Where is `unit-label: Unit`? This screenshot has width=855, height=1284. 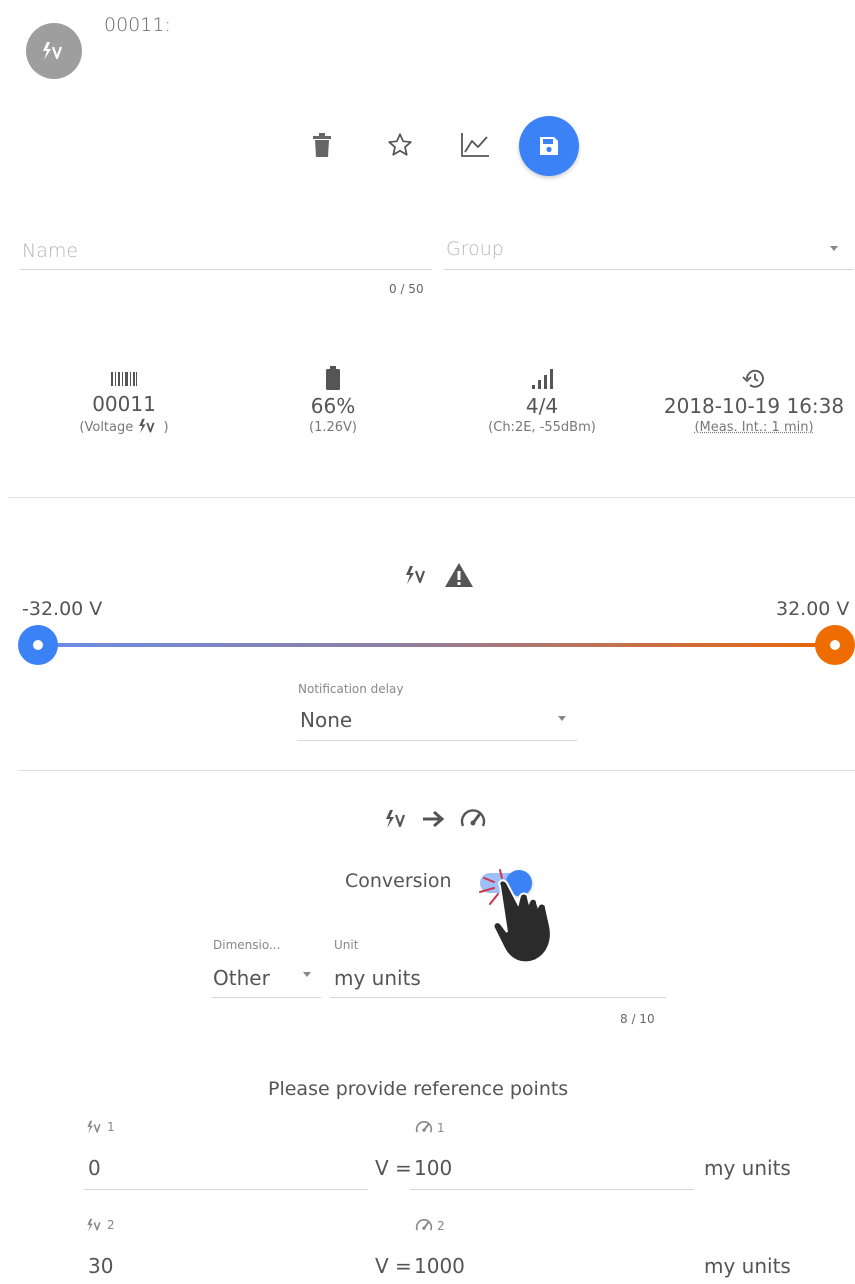
unit-label: Unit is located at coordinates (346, 945).